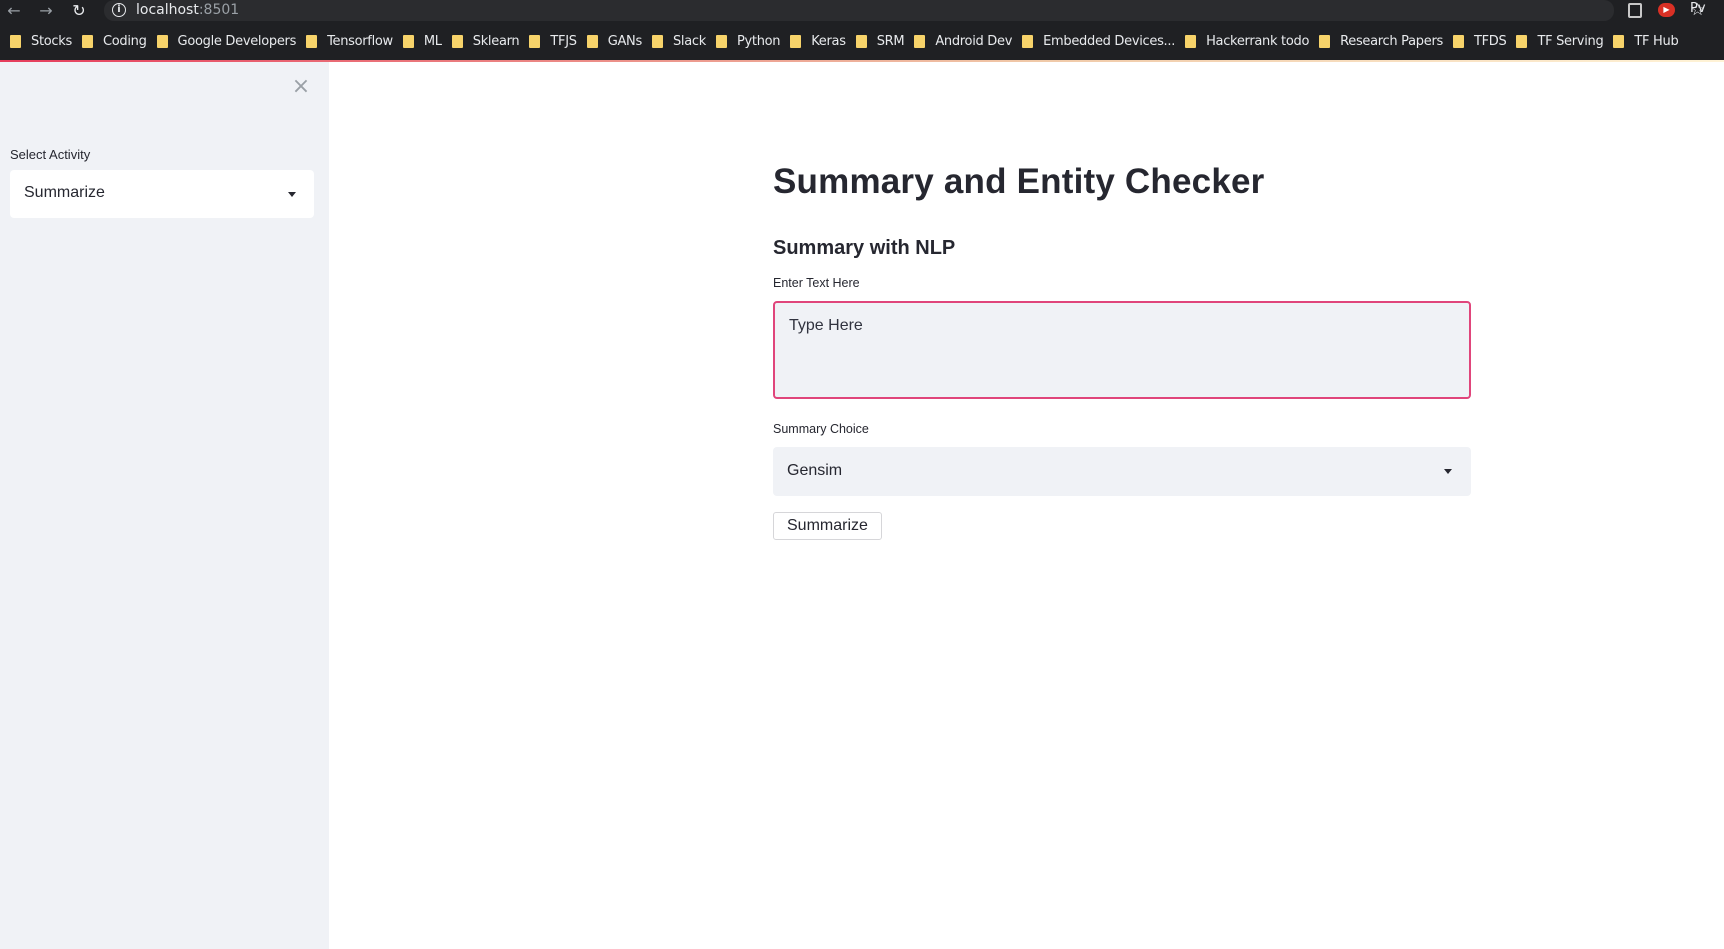  I want to click on bookmark-item: GANs, so click(609, 41).